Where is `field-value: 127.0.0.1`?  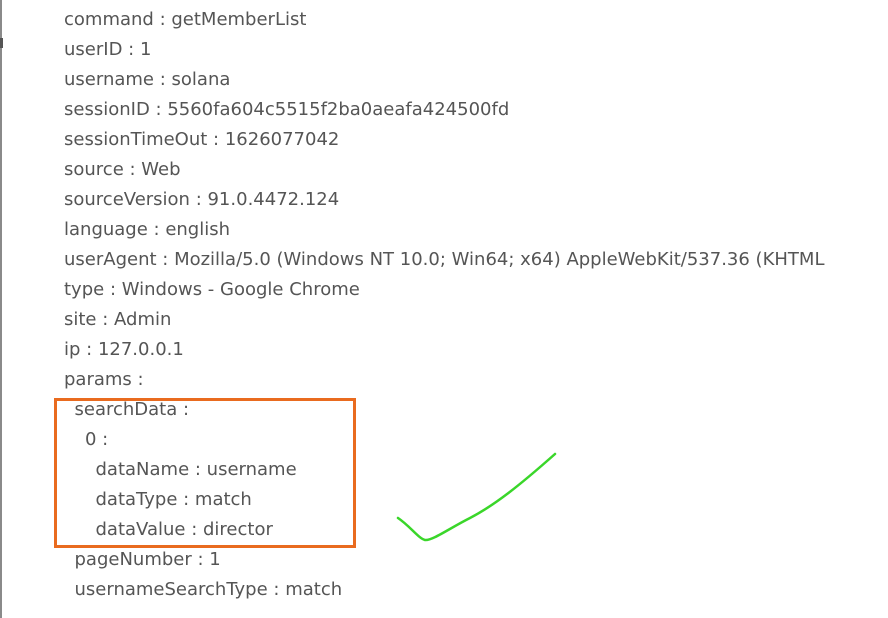 field-value: 127.0.0.1 is located at coordinates (140, 349).